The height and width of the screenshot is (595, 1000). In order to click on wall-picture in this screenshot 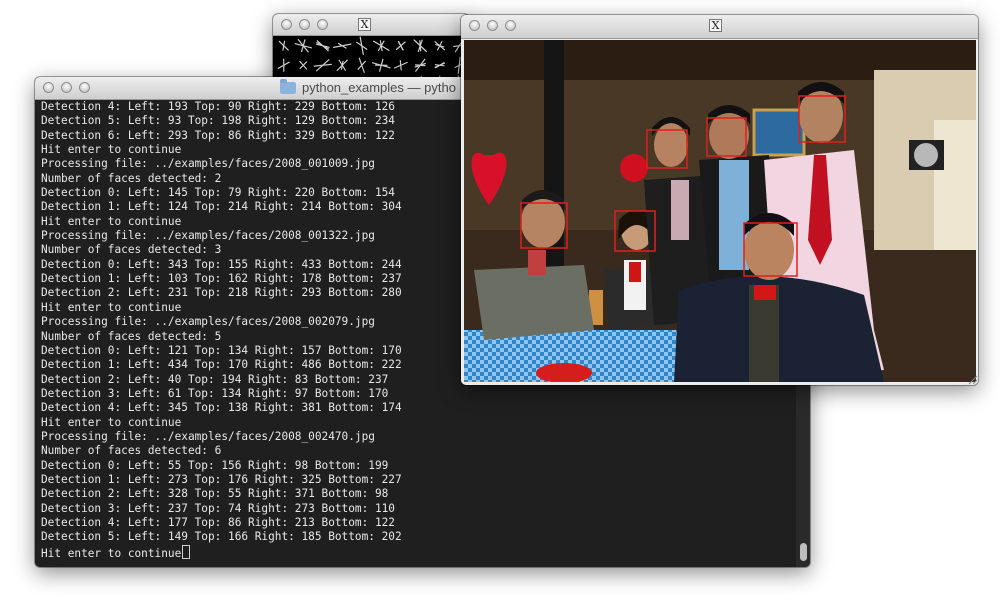, I will do `click(779, 132)`.